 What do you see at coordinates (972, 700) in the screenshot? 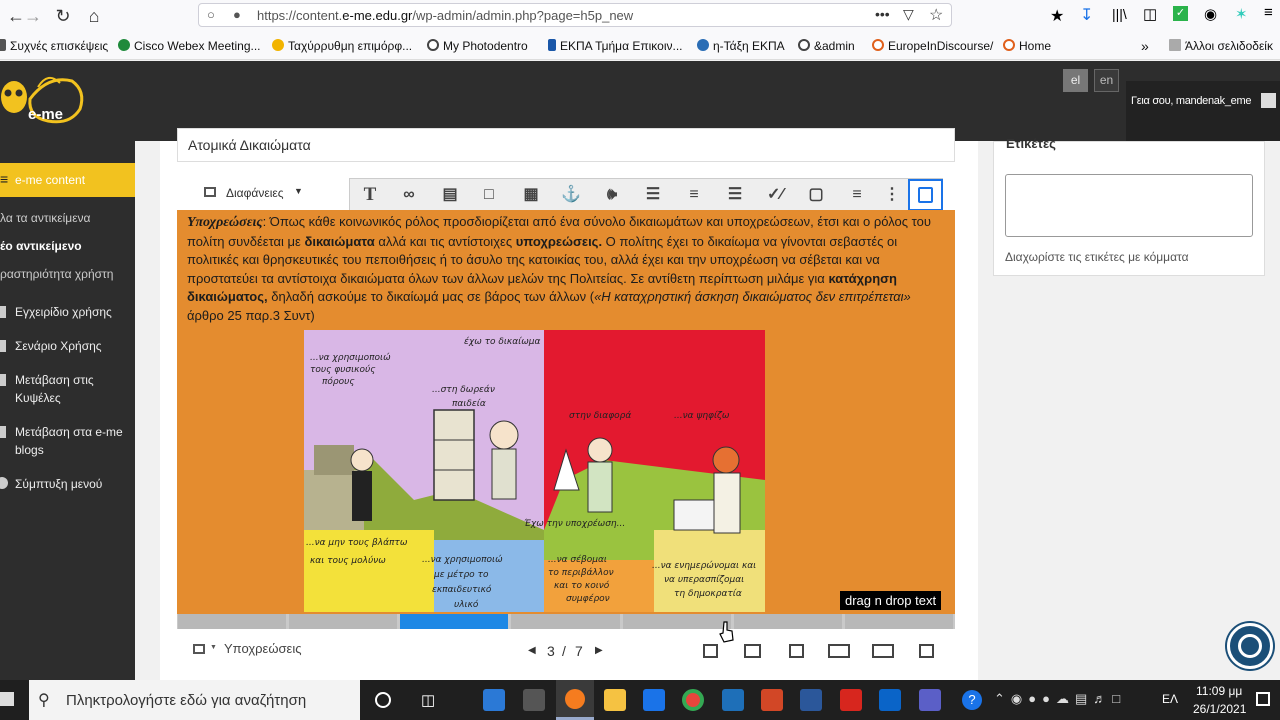
I see `help-icon: ?` at bounding box center [972, 700].